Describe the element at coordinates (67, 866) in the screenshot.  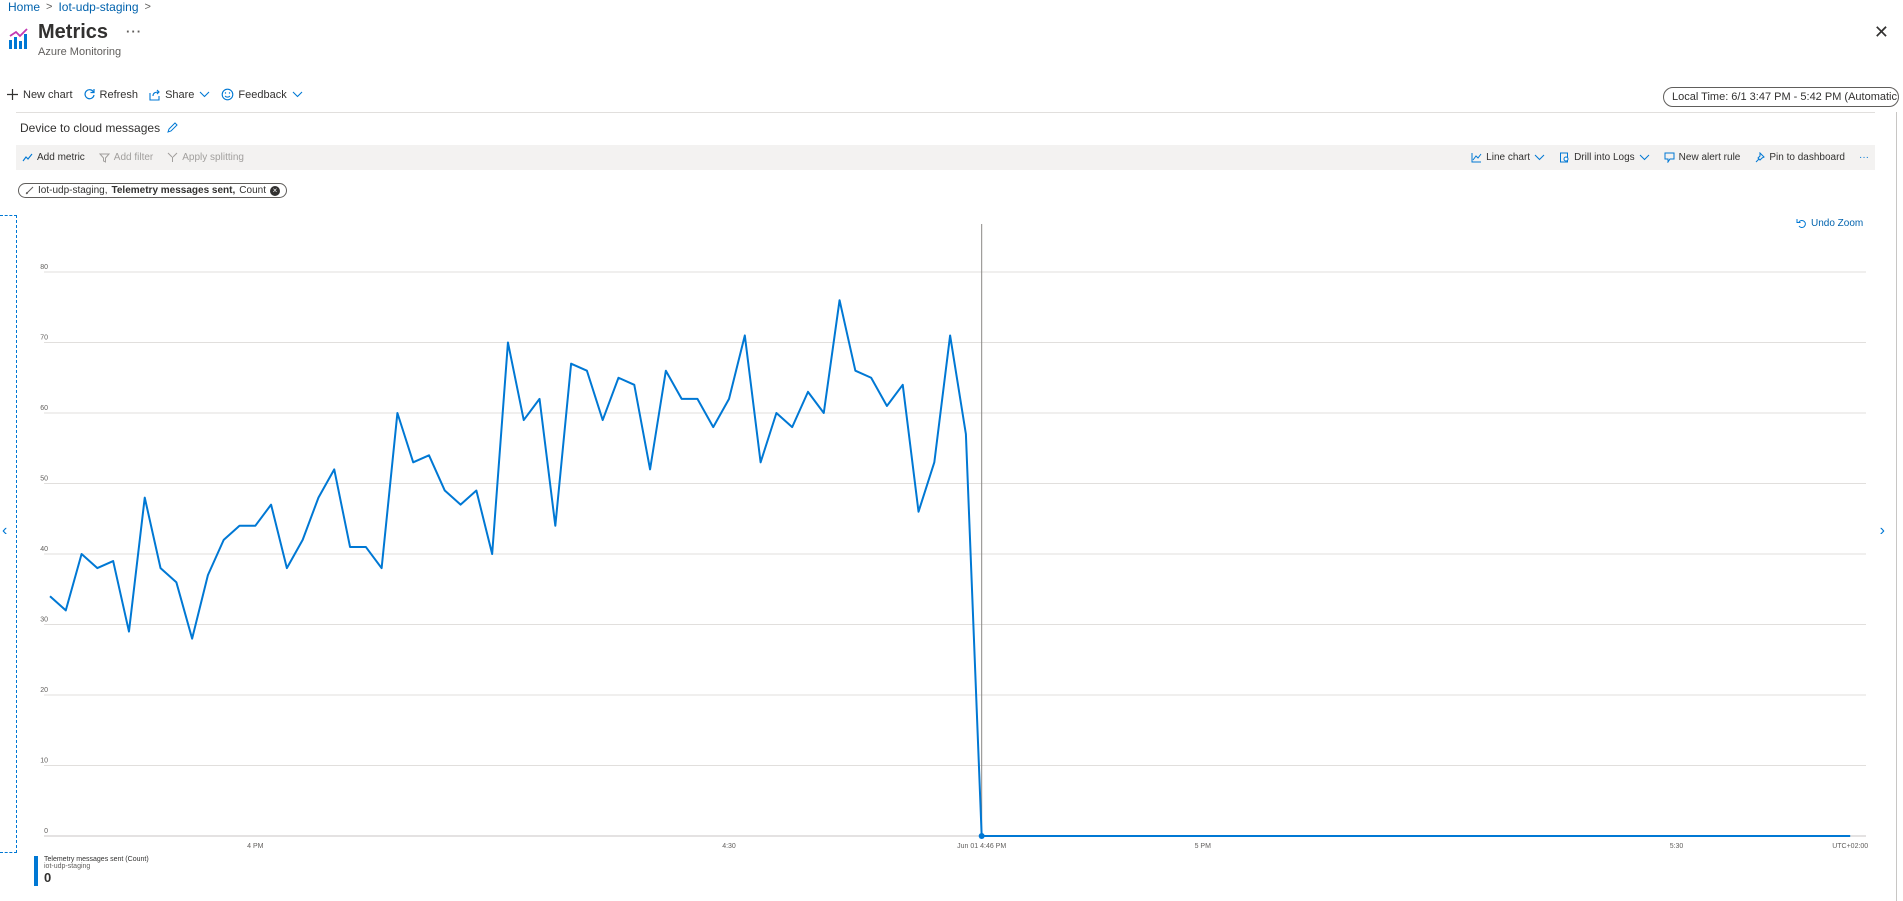
I see `legend-resource: iot-udp-staging` at that location.